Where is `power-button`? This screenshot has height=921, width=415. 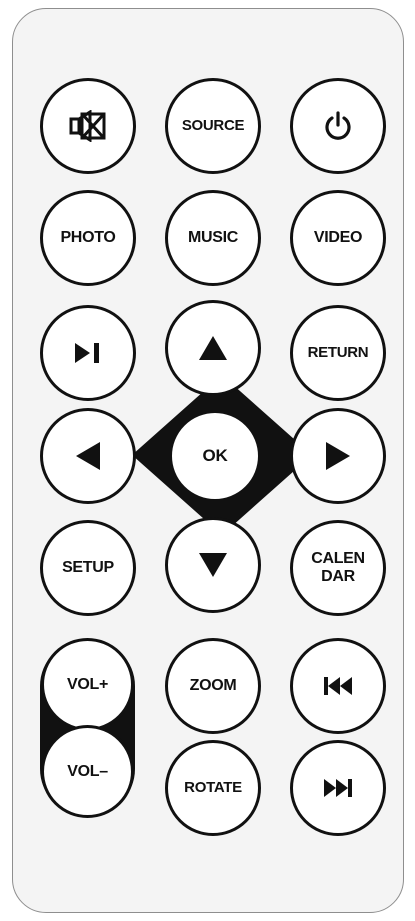 power-button is located at coordinates (338, 126).